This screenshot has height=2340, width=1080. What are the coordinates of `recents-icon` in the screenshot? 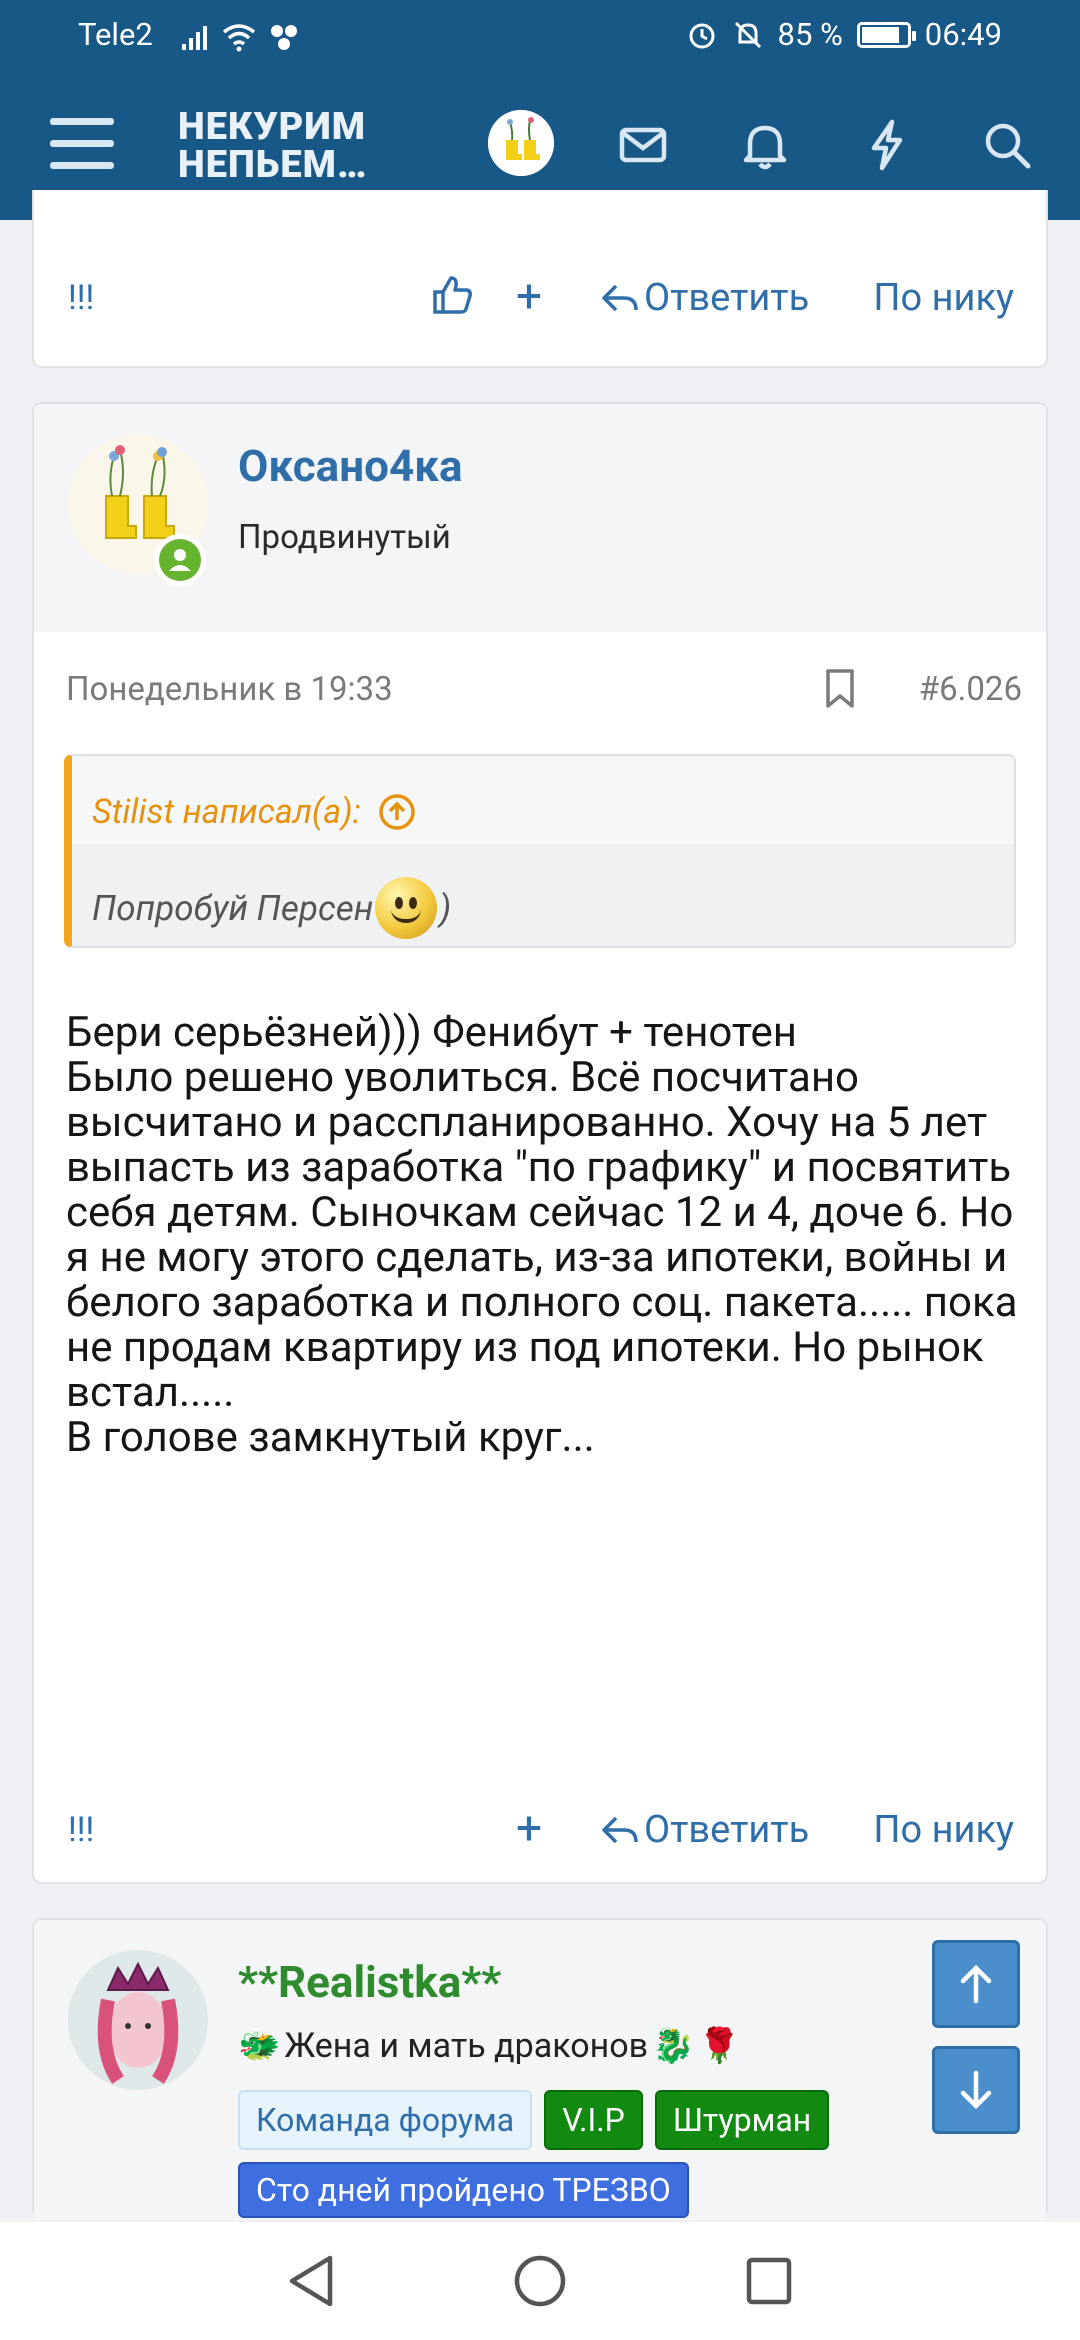 It's located at (769, 2281).